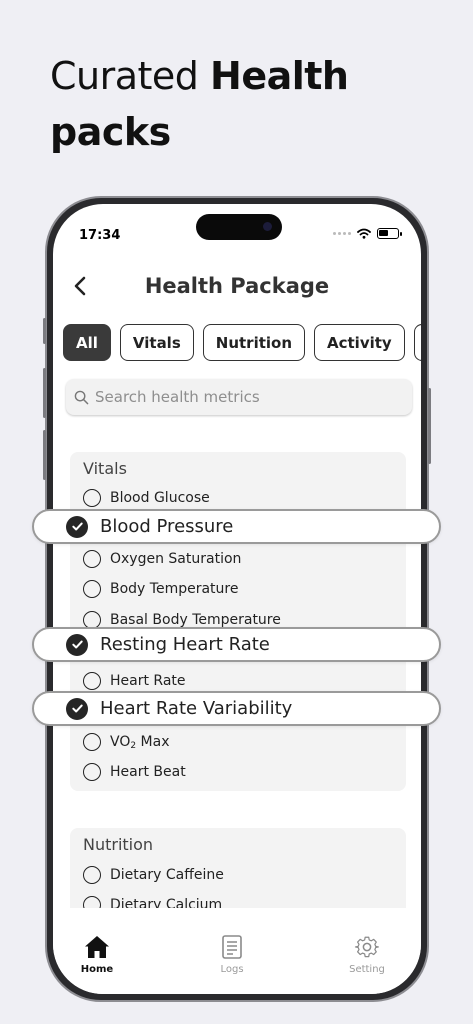 This screenshot has width=473, height=1024. I want to click on chip-activity: Activity, so click(359, 342).